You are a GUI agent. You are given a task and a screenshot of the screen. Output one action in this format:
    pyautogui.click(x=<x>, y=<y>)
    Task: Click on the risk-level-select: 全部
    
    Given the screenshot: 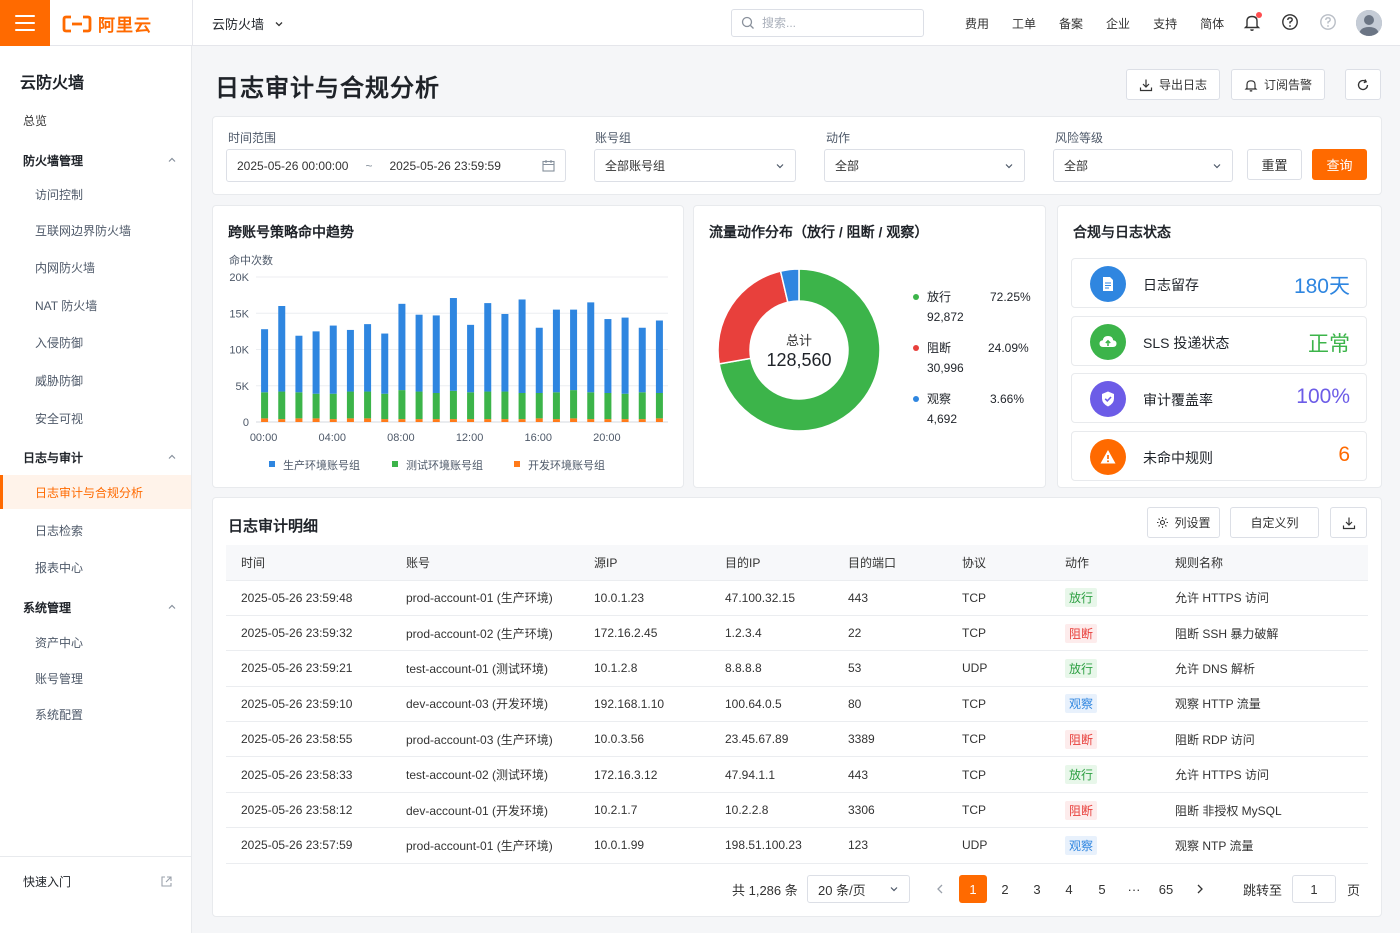 What is the action you would take?
    pyautogui.click(x=1143, y=165)
    